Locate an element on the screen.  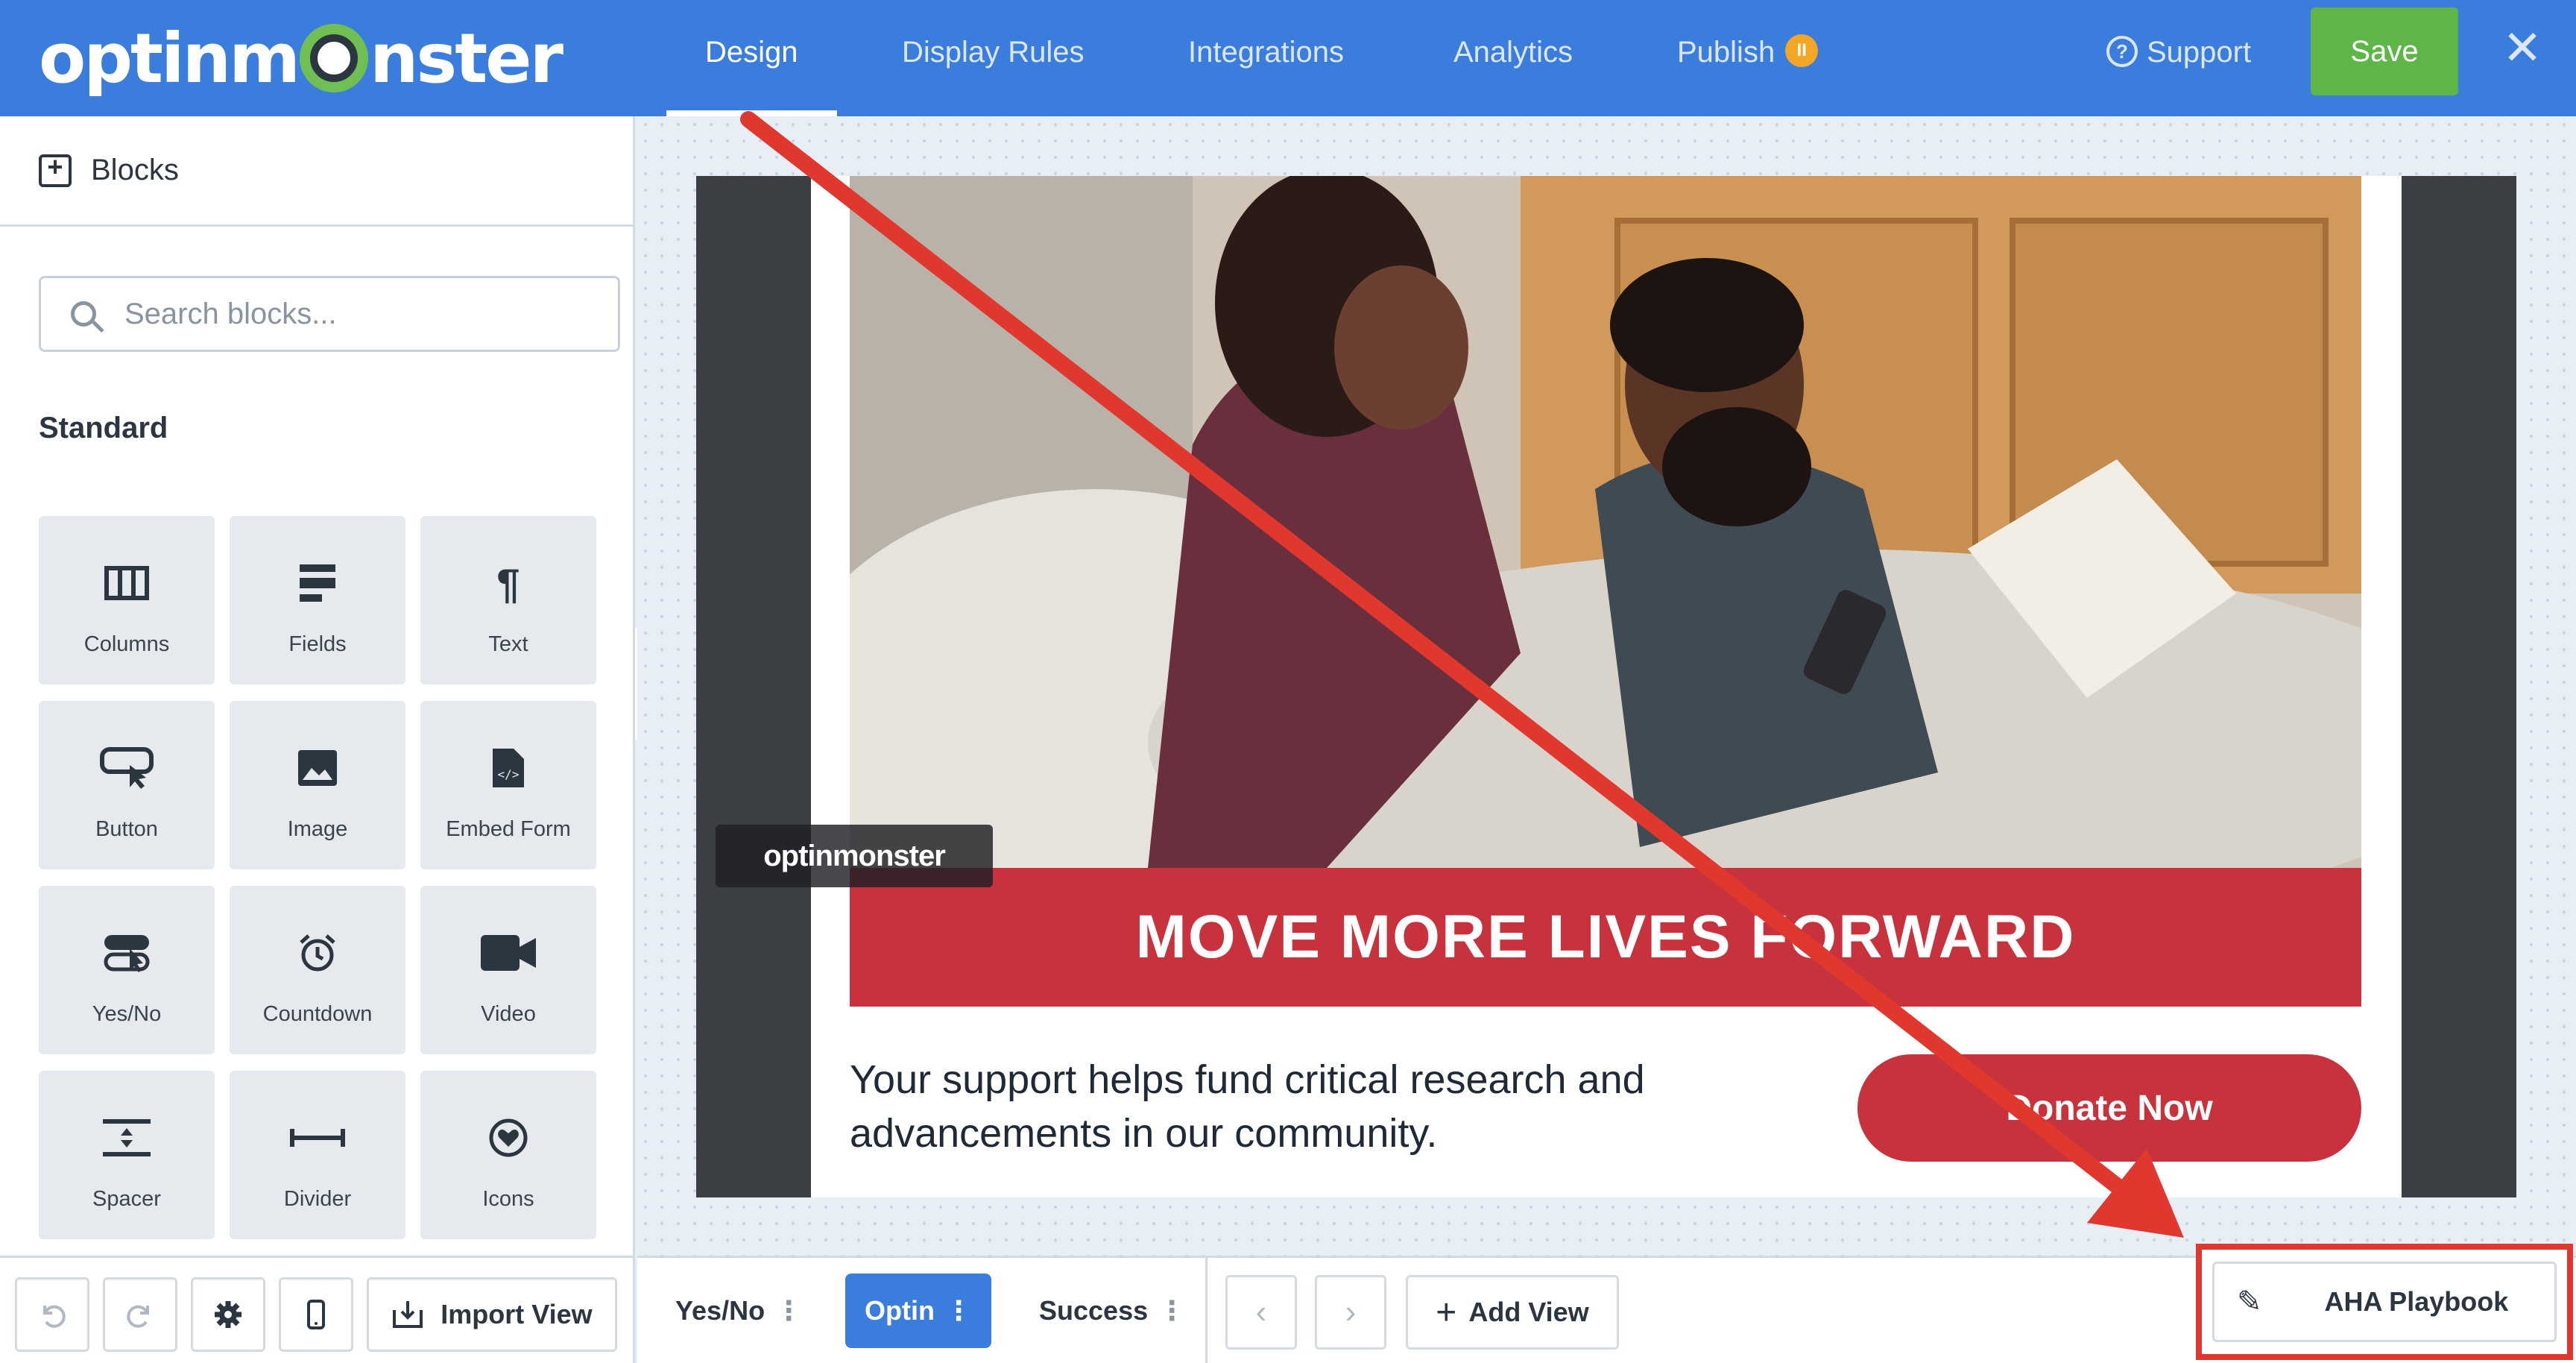
close-icon: ✕ is located at coordinates (2522, 48).